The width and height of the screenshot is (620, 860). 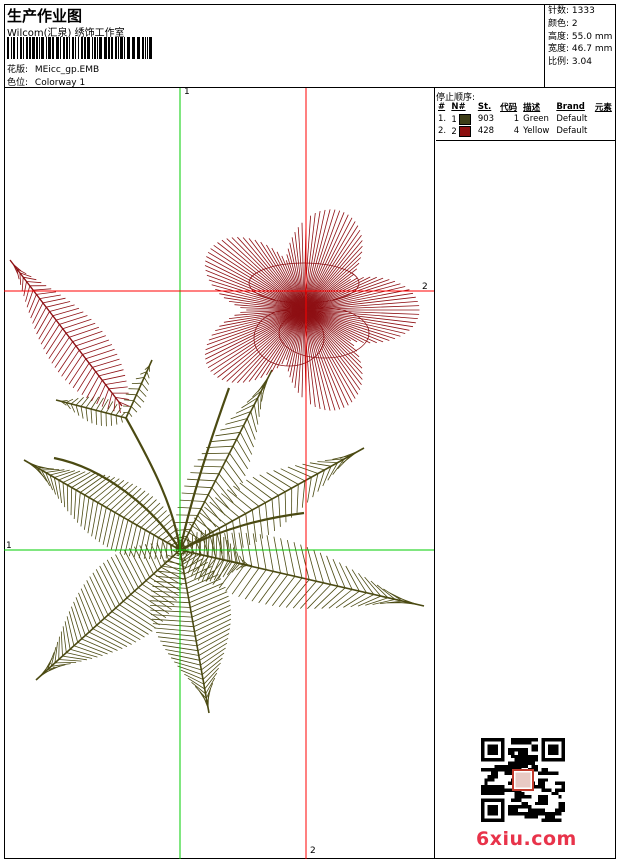 I want to click on stat-ratio: 比例: 3.04, so click(x=580, y=62).